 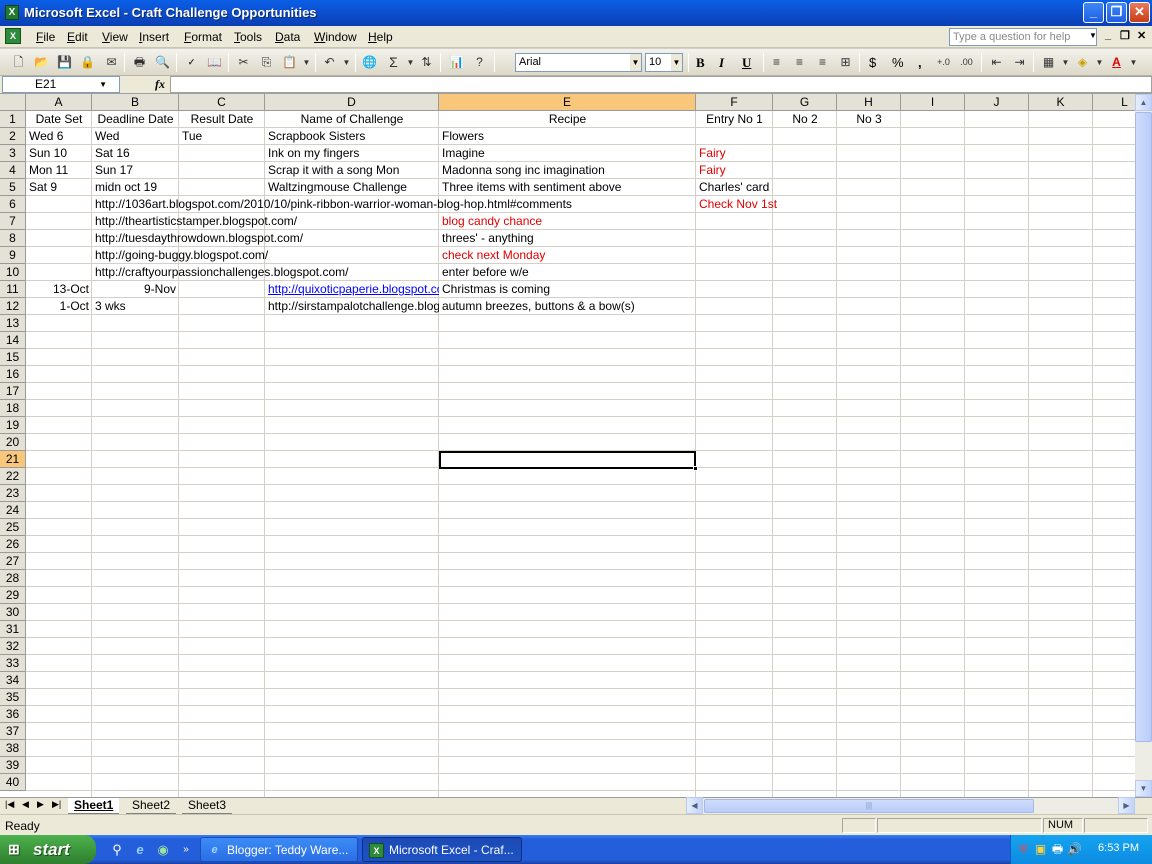 I want to click on cell-b9: http://going-buggy.blogspot.com/, so click(x=181, y=255).